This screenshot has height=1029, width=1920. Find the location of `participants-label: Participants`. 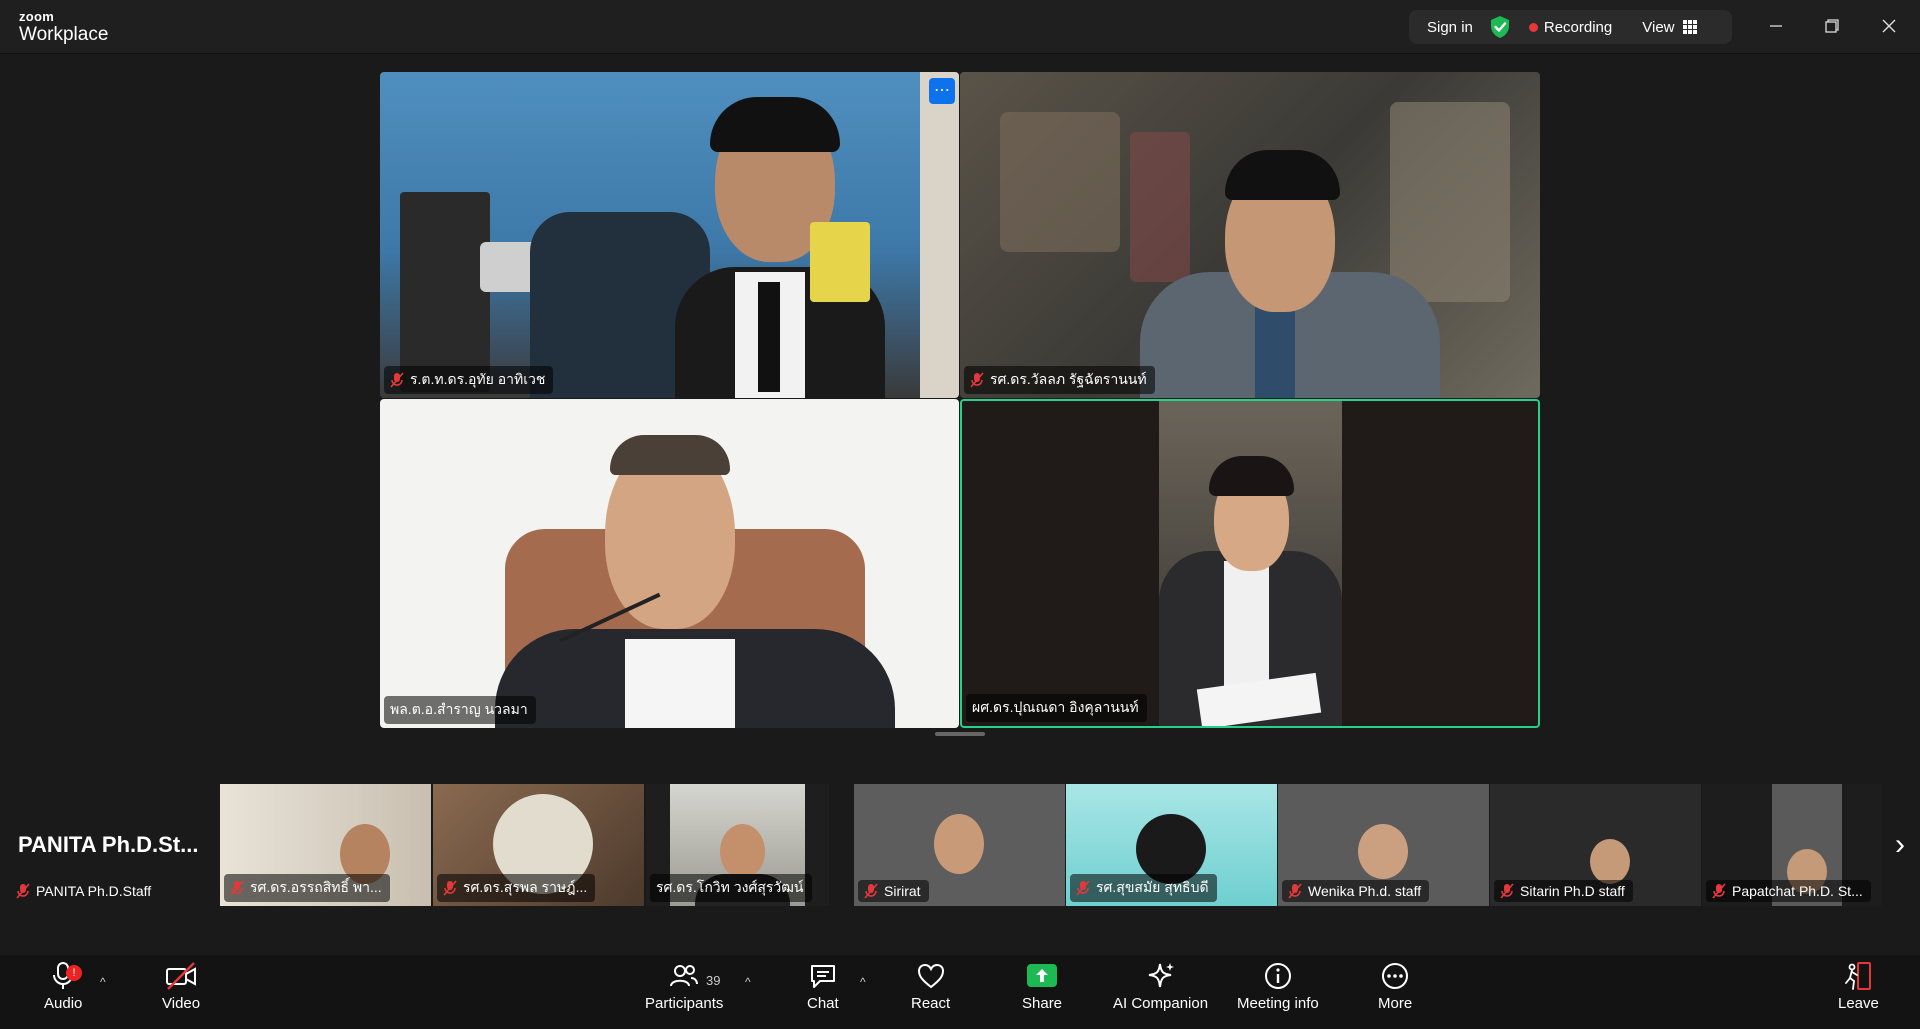

participants-label: Participants is located at coordinates (684, 1003).